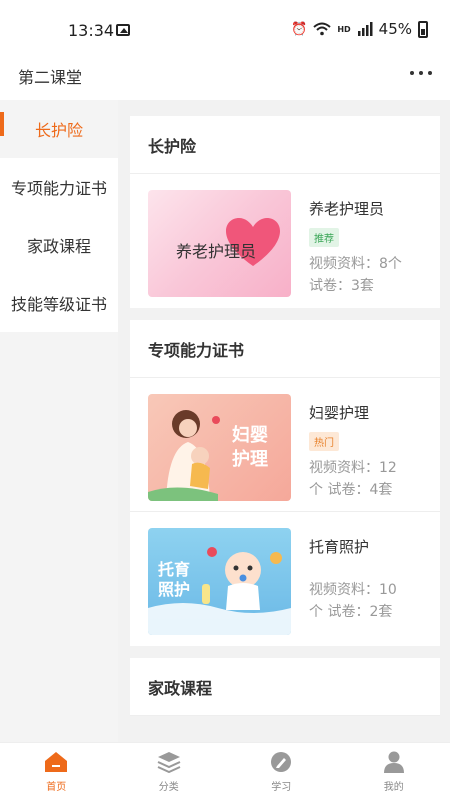  I want to click on tab-mine: 我的, so click(394, 771).